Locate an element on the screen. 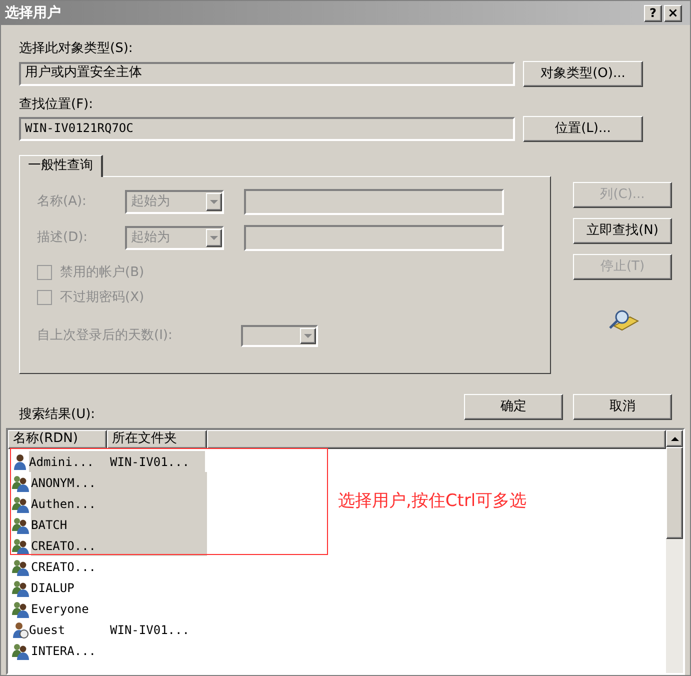  result-row: DIALUP is located at coordinates (119, 587).